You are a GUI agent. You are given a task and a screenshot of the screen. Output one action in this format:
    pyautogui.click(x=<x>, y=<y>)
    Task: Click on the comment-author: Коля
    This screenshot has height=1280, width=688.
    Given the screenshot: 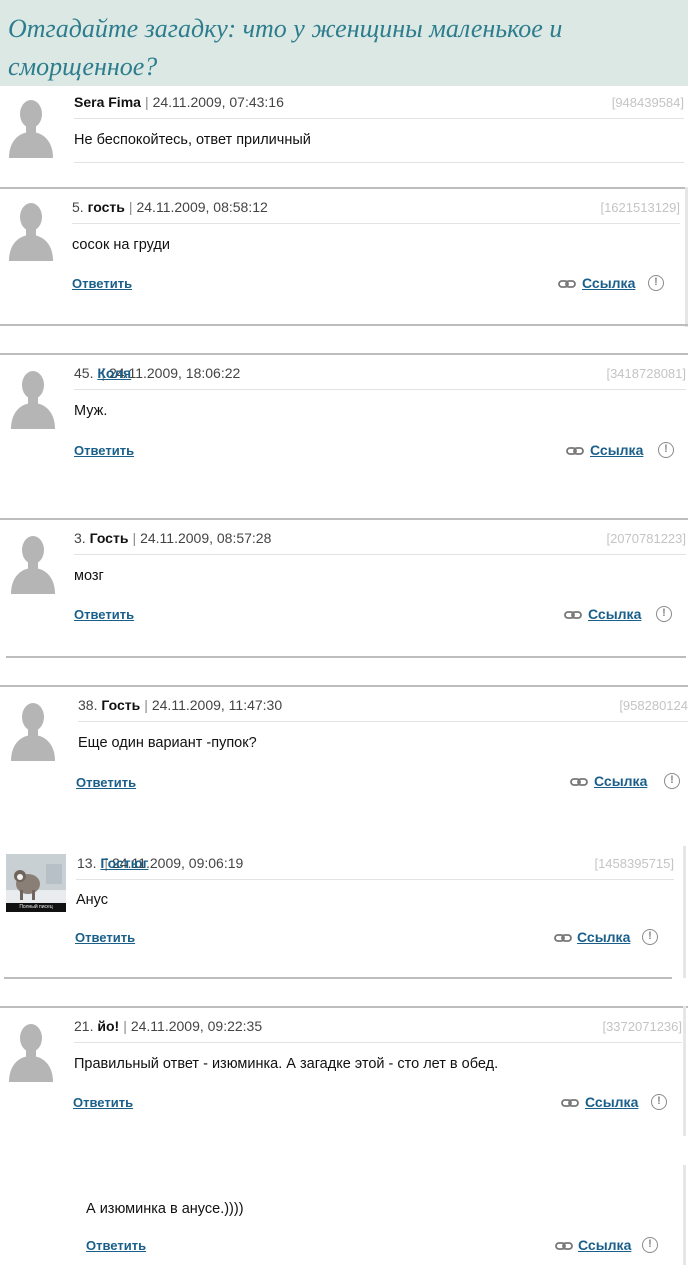 What is the action you would take?
    pyautogui.click(x=114, y=373)
    